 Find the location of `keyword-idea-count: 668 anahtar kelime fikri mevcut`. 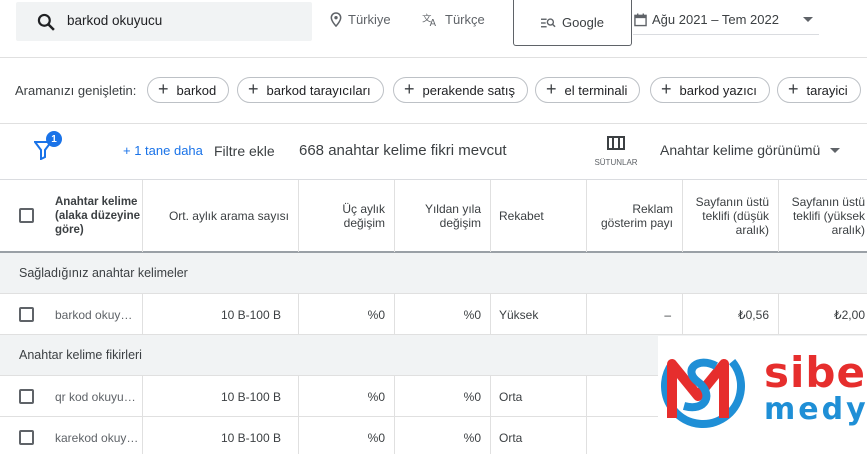

keyword-idea-count: 668 anahtar kelime fikri mevcut is located at coordinates (403, 150).